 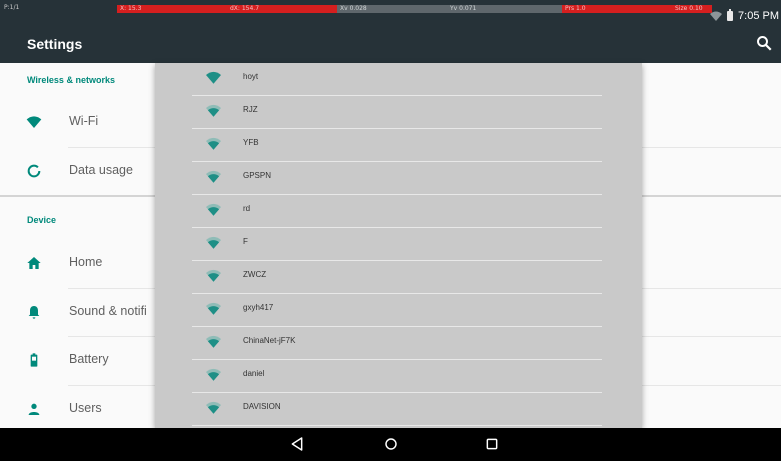 What do you see at coordinates (71, 80) in the screenshot?
I see `section-header-wireless: Wireless & networks` at bounding box center [71, 80].